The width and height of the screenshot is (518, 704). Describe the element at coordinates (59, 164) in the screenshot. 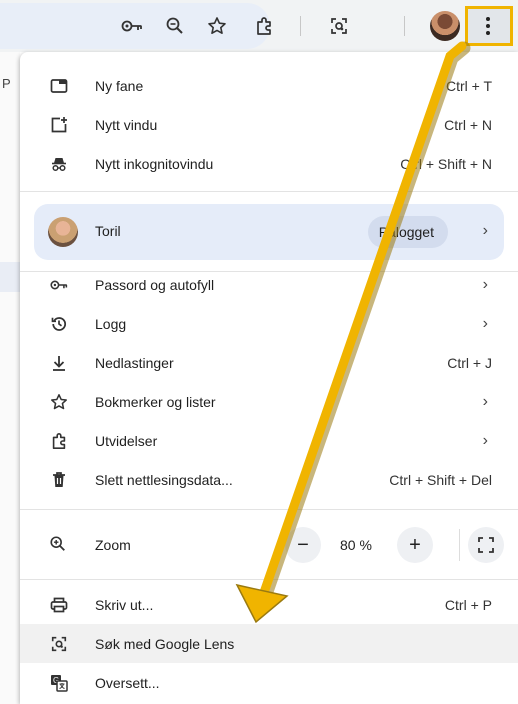

I see `incognito-icon` at that location.